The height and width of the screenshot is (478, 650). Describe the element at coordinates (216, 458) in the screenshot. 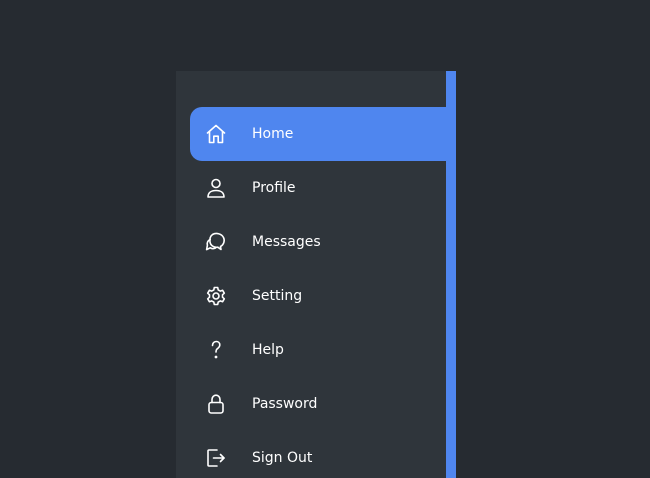

I see `sign-out-icon` at that location.